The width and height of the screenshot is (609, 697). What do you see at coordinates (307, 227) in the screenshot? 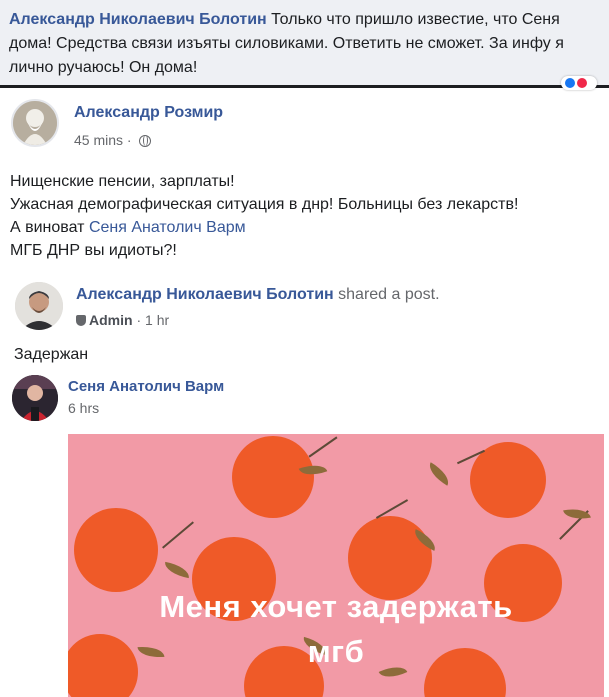
I see `post-line-3: А виноват Сеня Анатолич Варм` at bounding box center [307, 227].